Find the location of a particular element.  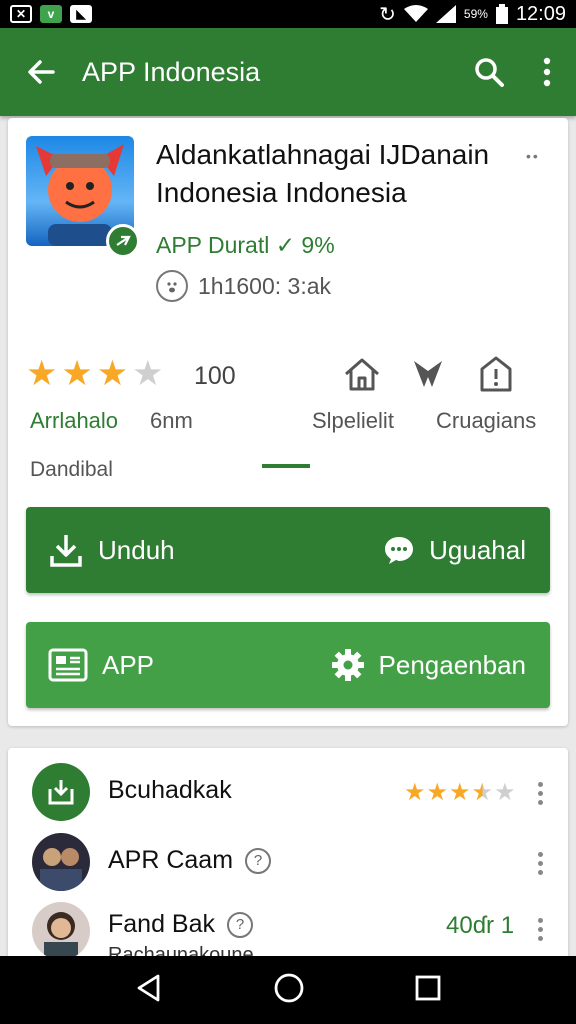

rating-count: 100 is located at coordinates (215, 376).